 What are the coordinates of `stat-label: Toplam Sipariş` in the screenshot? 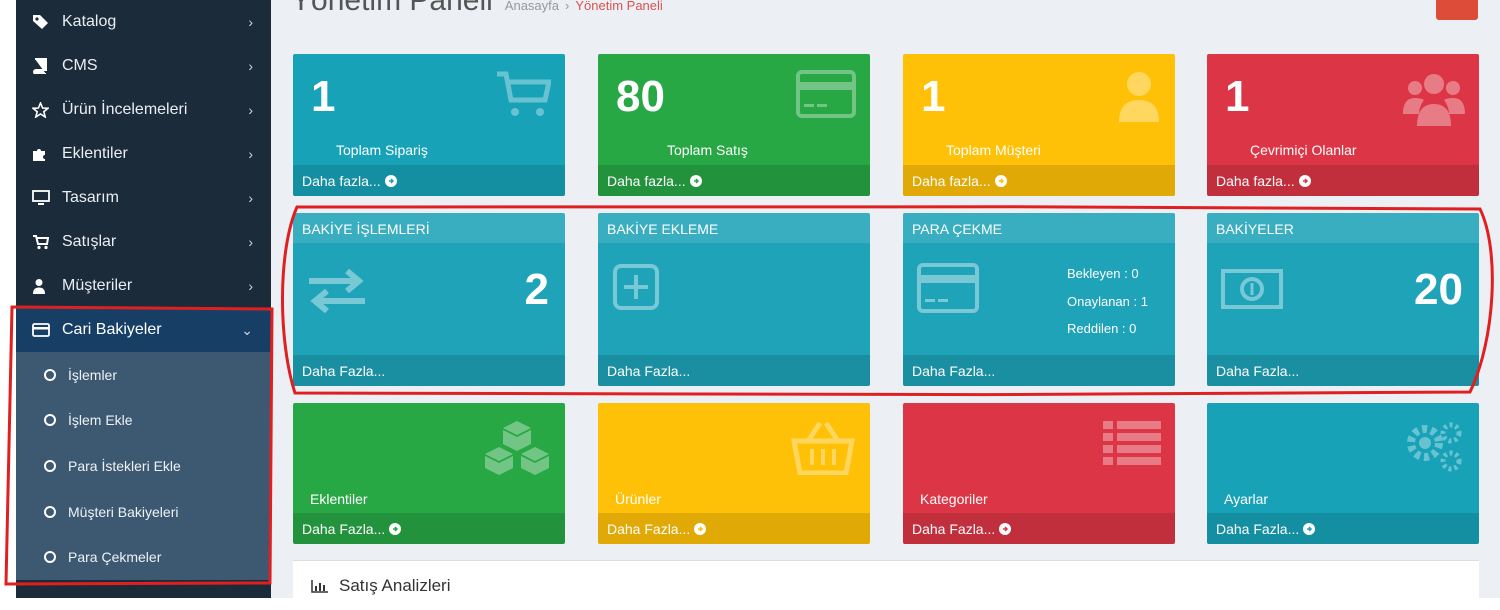 It's located at (382, 150).